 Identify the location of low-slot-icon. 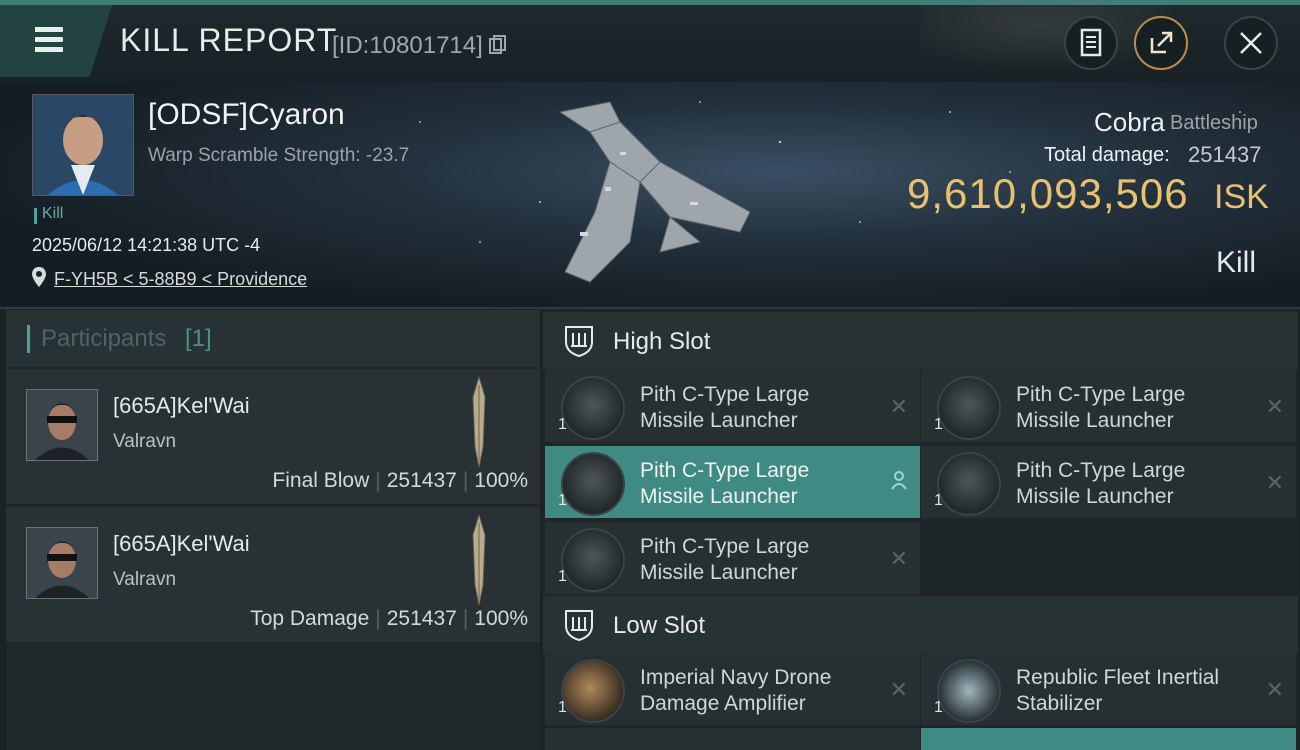
(579, 626).